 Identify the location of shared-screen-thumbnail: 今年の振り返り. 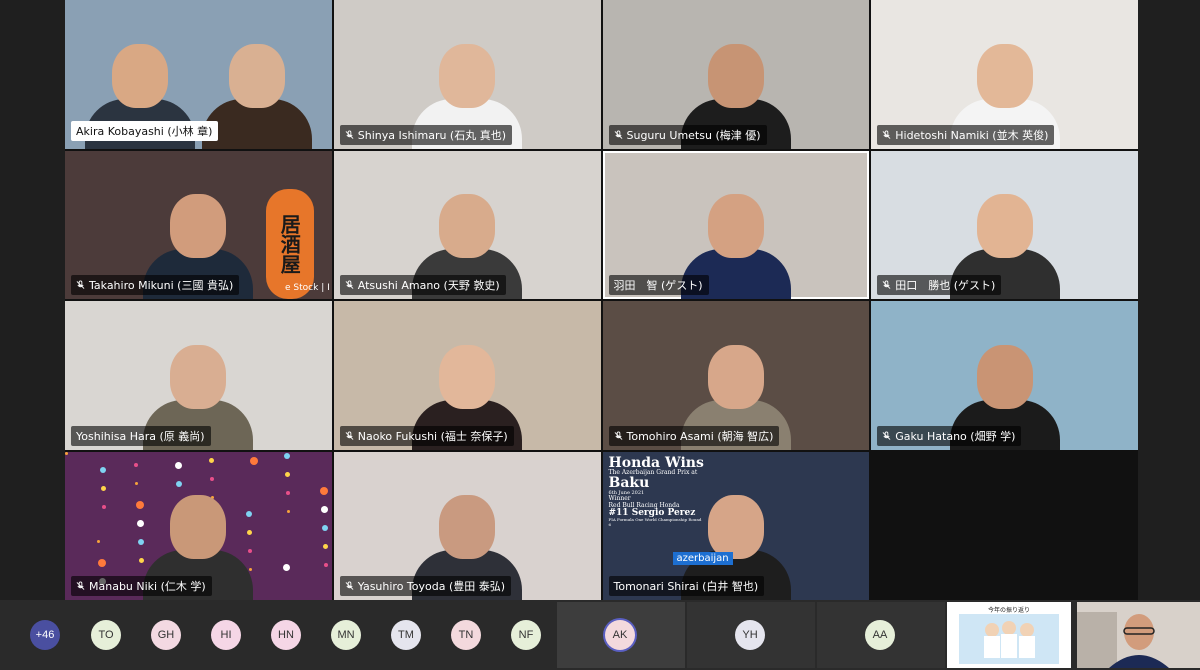
(1009, 635).